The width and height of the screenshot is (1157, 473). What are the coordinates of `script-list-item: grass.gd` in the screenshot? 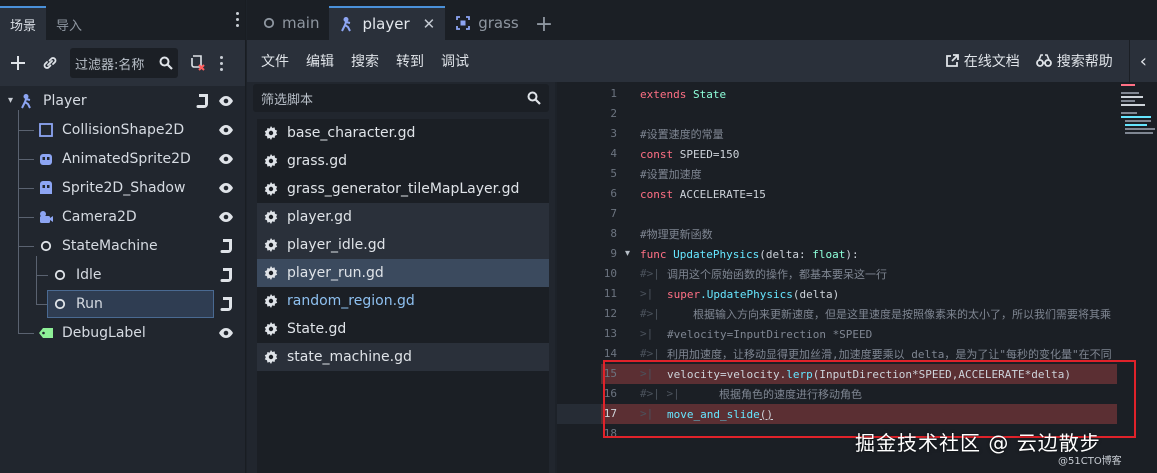 It's located at (403, 161).